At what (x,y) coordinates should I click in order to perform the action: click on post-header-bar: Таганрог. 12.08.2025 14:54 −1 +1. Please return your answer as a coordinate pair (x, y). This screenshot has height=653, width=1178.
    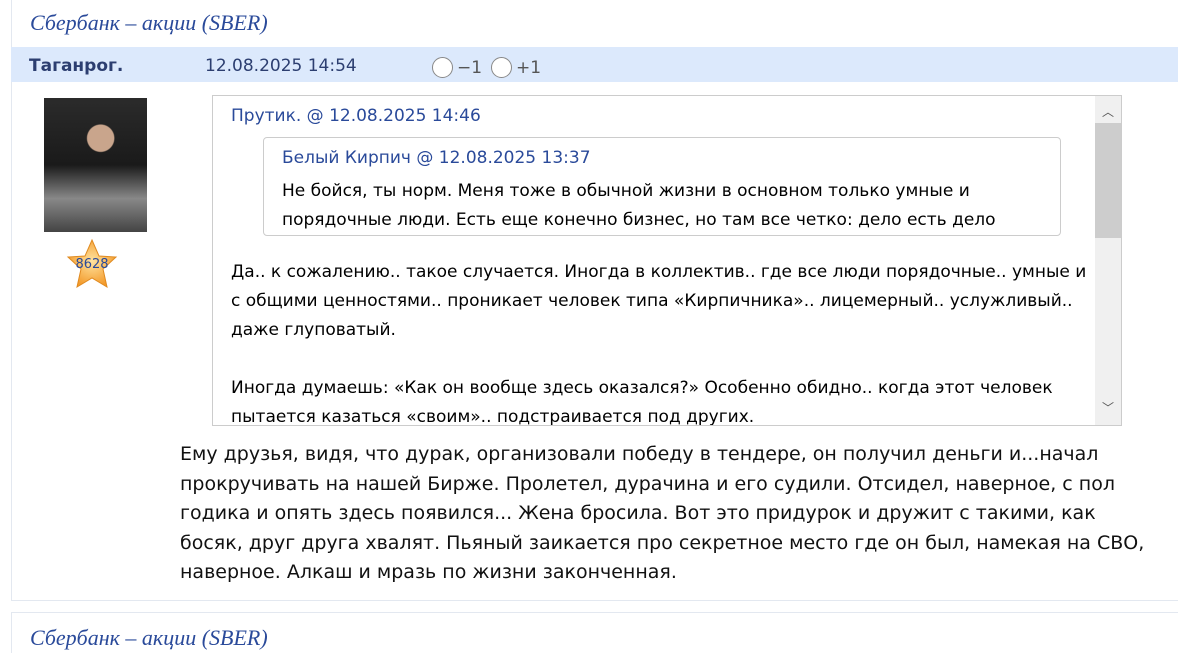
    Looking at the image, I should click on (594, 64).